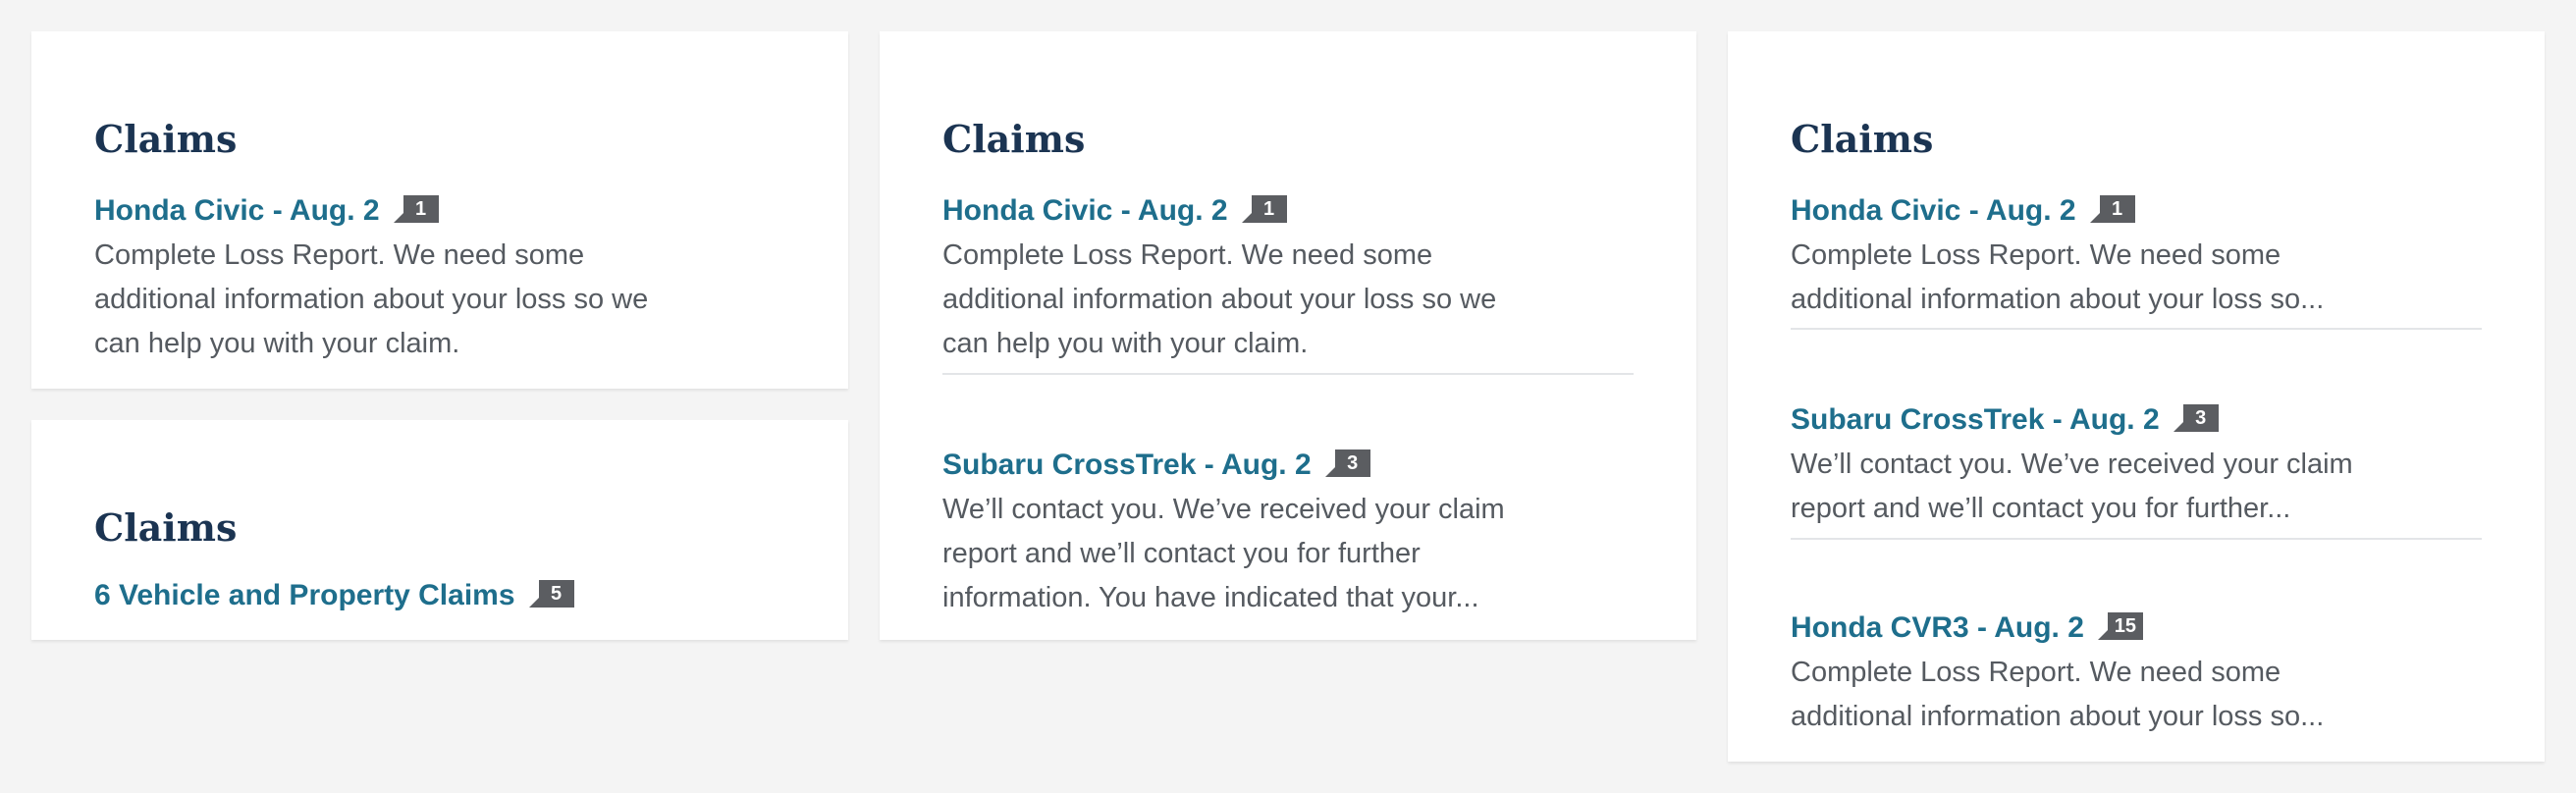  Describe the element at coordinates (1181, 553) in the screenshot. I see `claim-description-line: report and we’ll contact you for further` at that location.